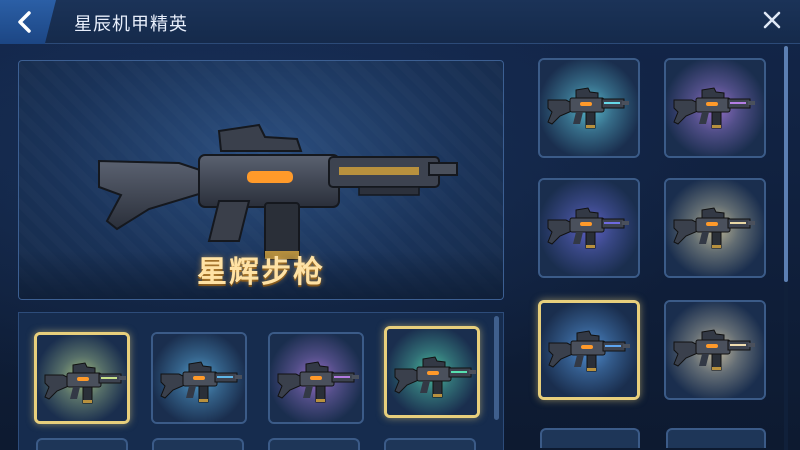  I want to click on top-bar: 星辰机甲精英, so click(400, 22).